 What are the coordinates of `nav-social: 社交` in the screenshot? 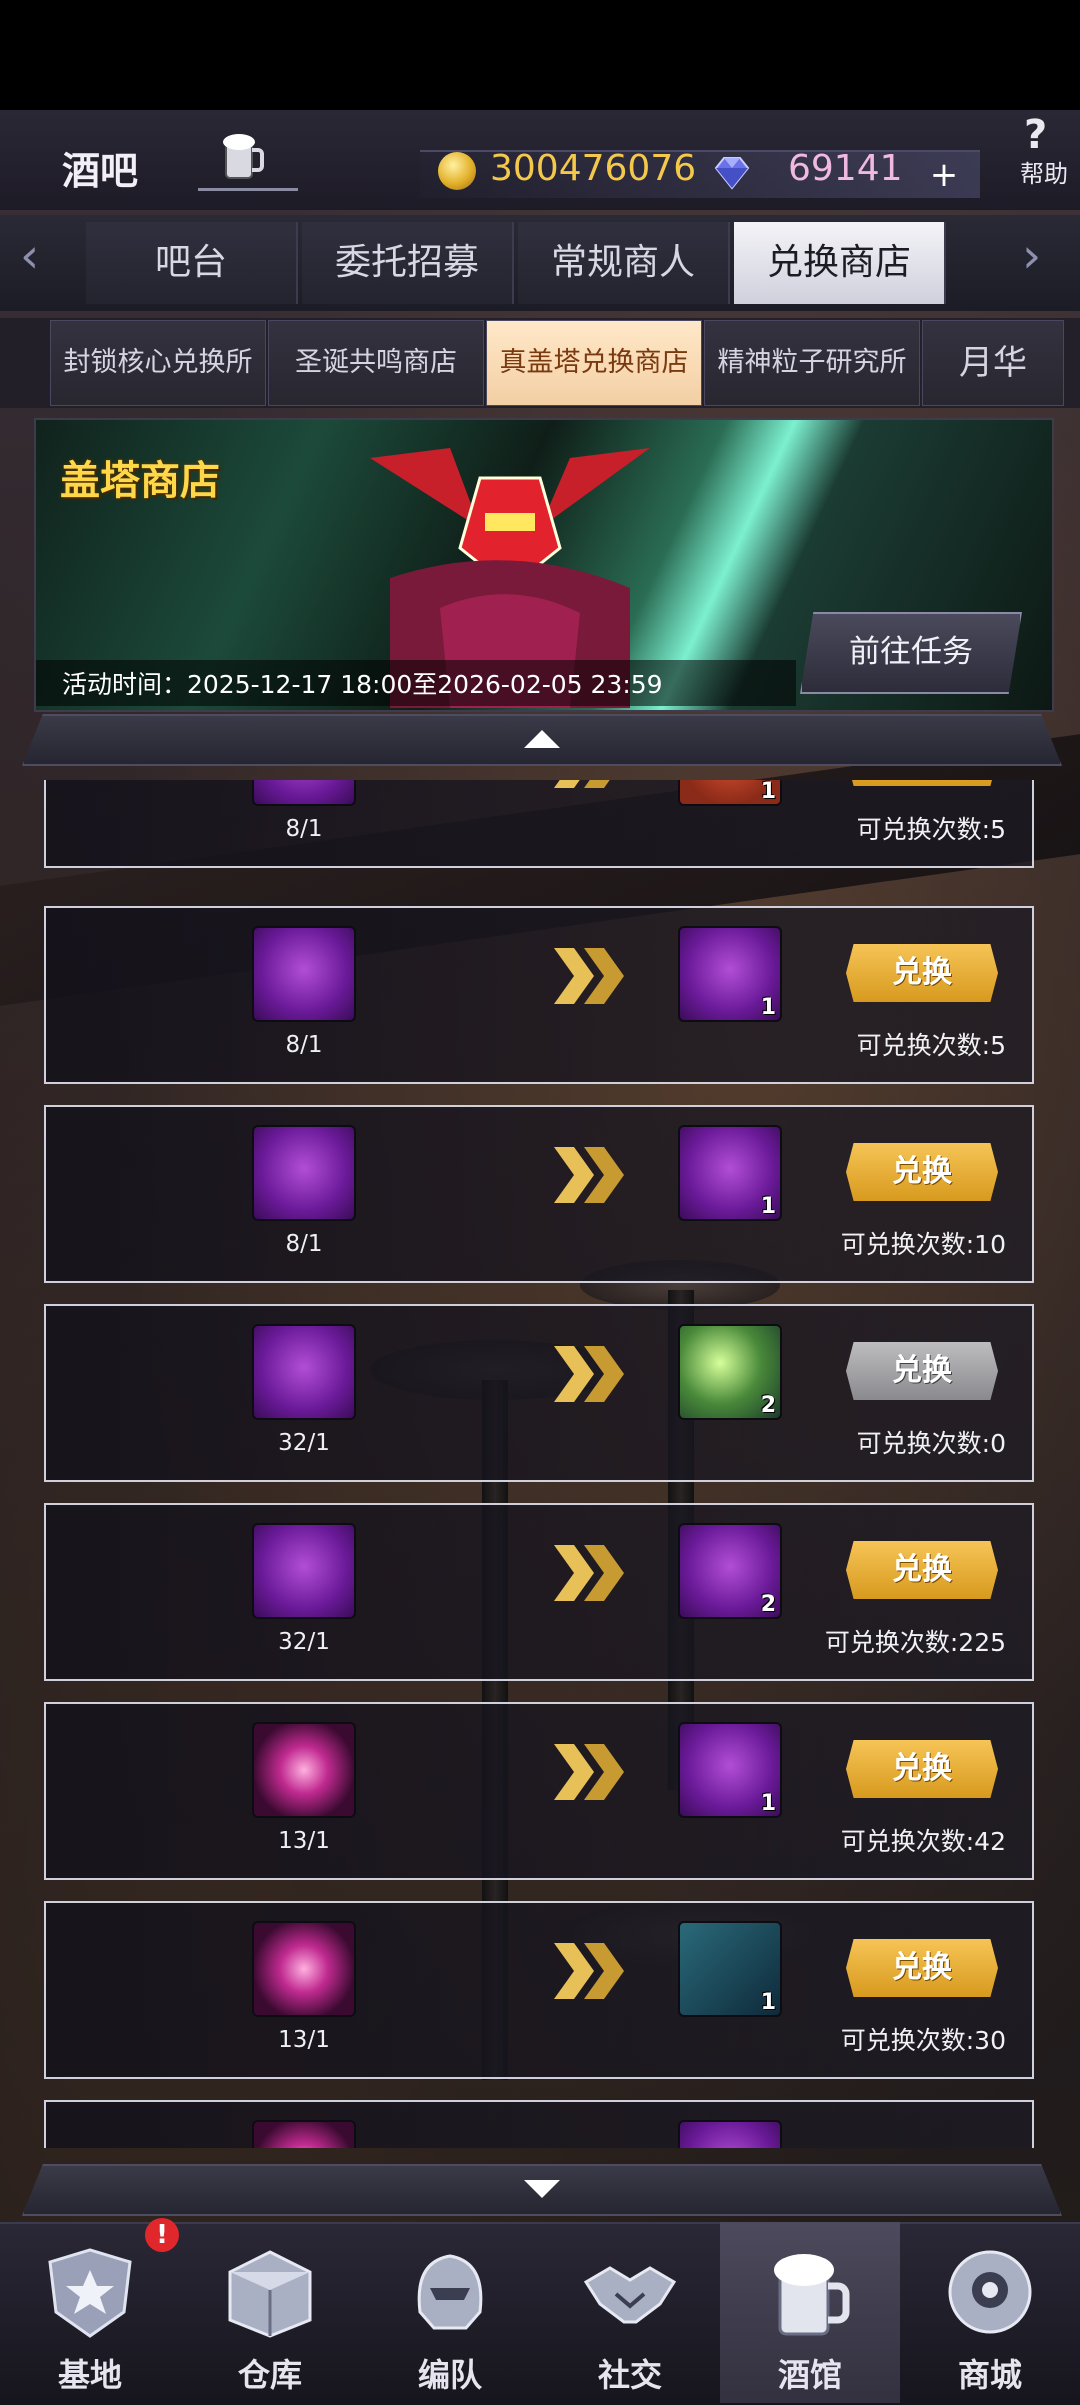 It's located at (630, 2312).